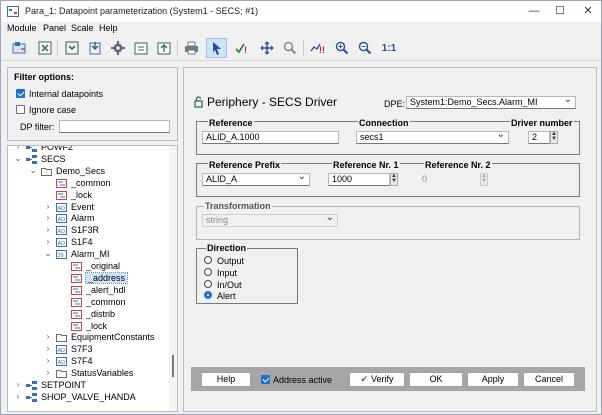 The height and width of the screenshot is (415, 602). I want to click on dpe-select: System1:Demo_Secs.Alarm_MI, so click(491, 101).